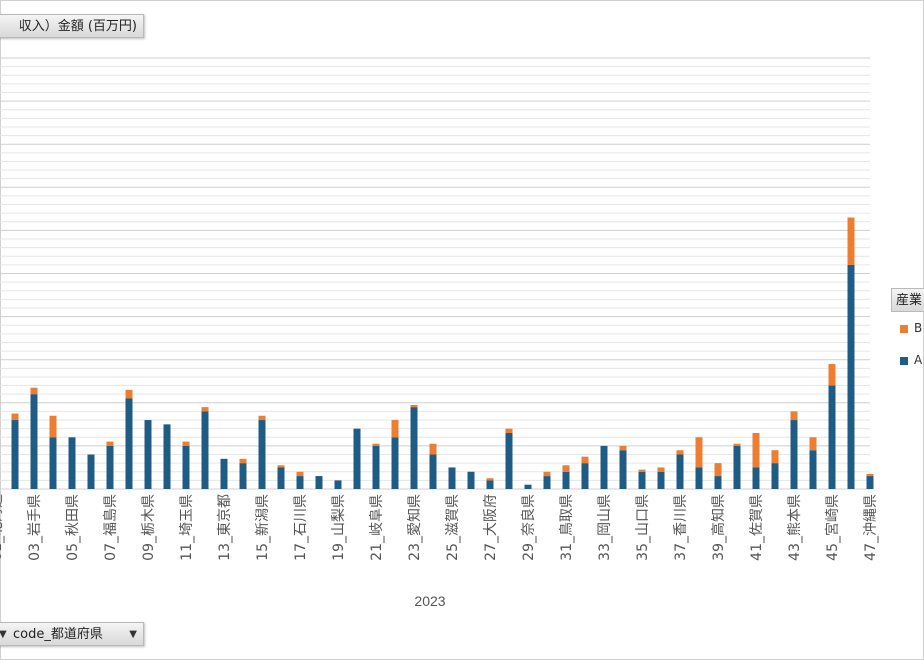  I want to click on x-tick-label: 03_岩手県, so click(35, 527).